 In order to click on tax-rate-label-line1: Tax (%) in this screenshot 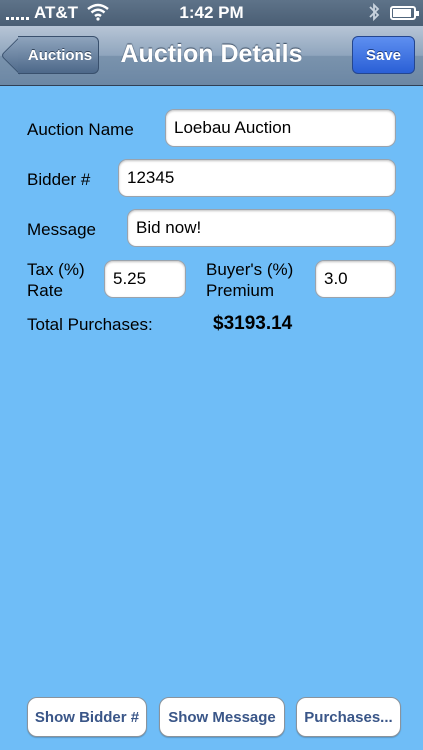, I will do `click(56, 269)`.